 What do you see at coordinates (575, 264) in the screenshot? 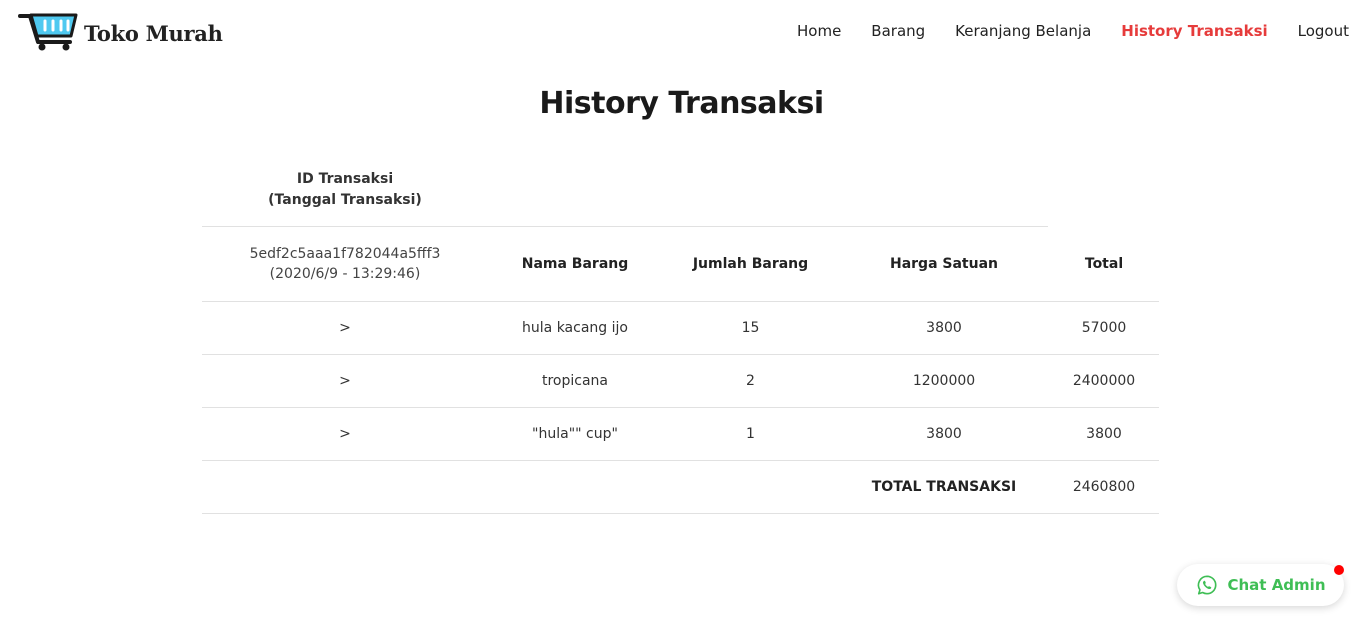
I see `col-nama-barang: Nama Barang` at bounding box center [575, 264].